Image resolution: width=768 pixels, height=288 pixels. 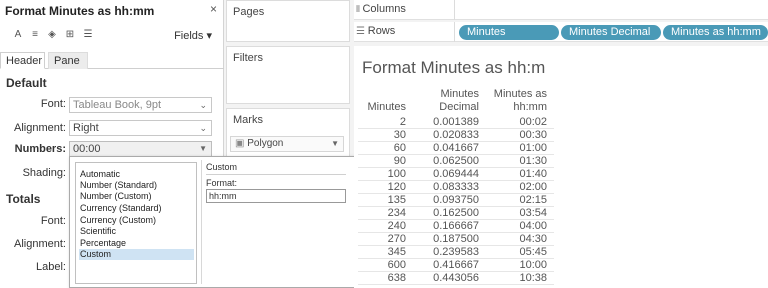 I want to click on numbers-select-value: 00:00, so click(x=87, y=149).